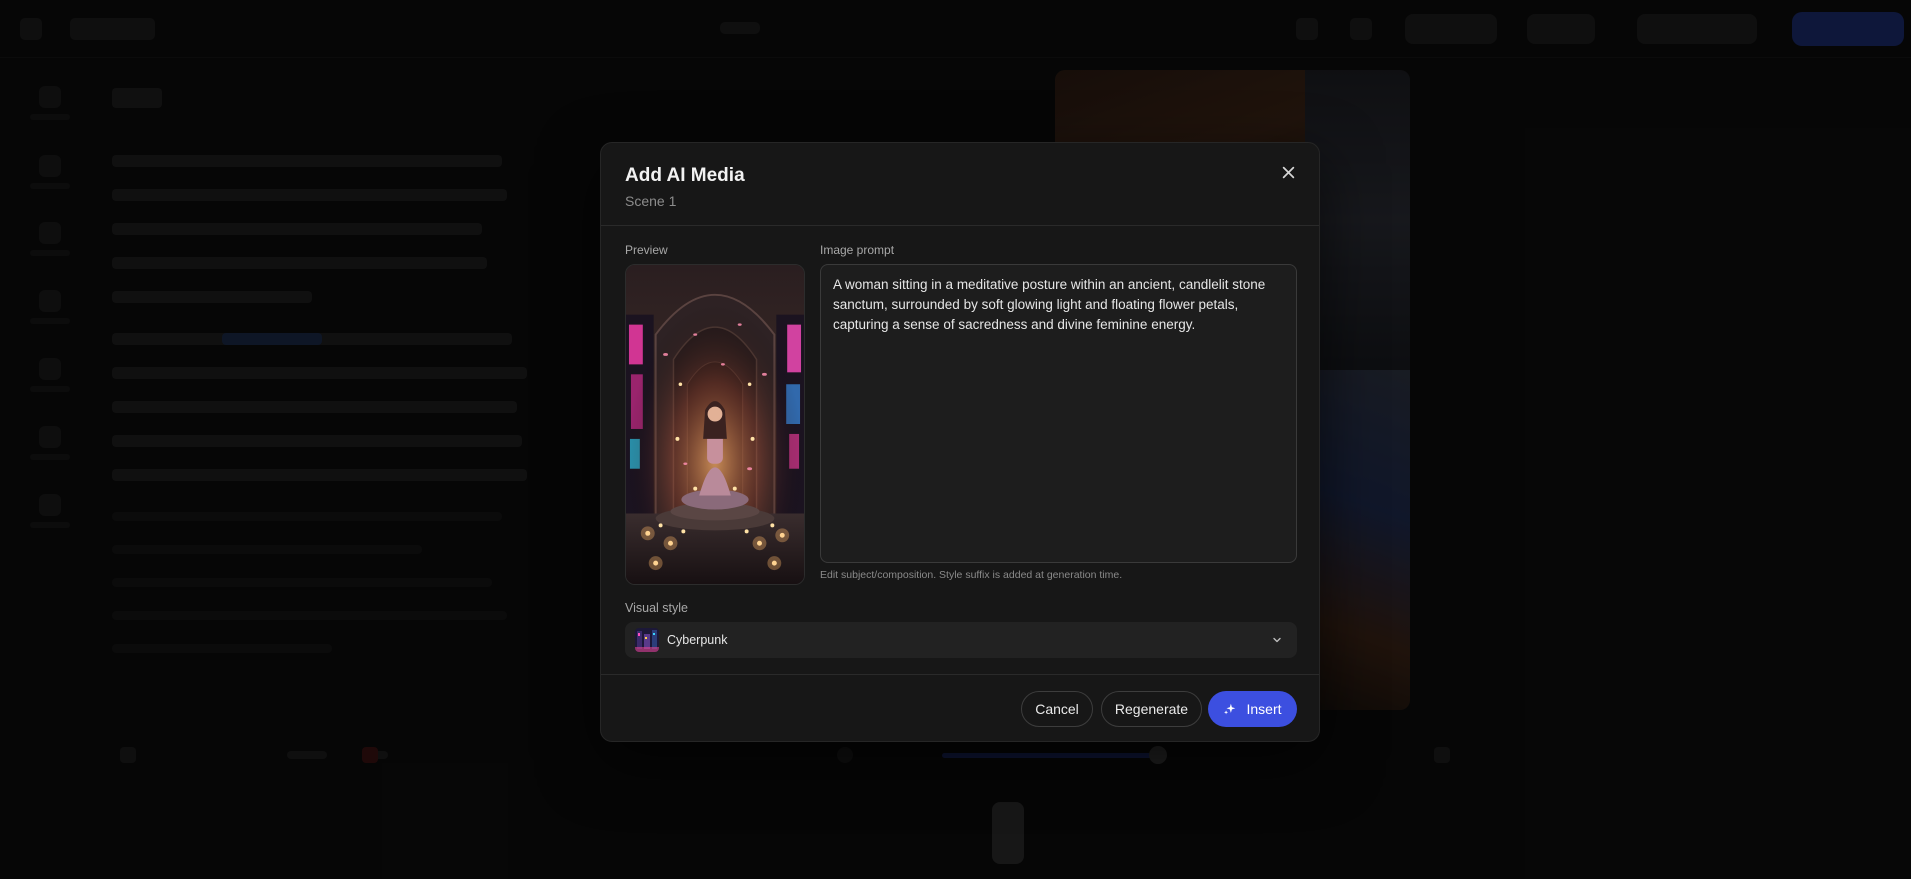  I want to click on chevron-down-icon, so click(1277, 640).